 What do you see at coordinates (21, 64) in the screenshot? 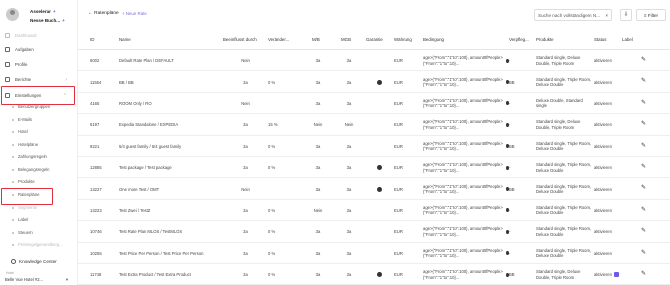
I see `sidebar-item-label: Profile` at bounding box center [21, 64].